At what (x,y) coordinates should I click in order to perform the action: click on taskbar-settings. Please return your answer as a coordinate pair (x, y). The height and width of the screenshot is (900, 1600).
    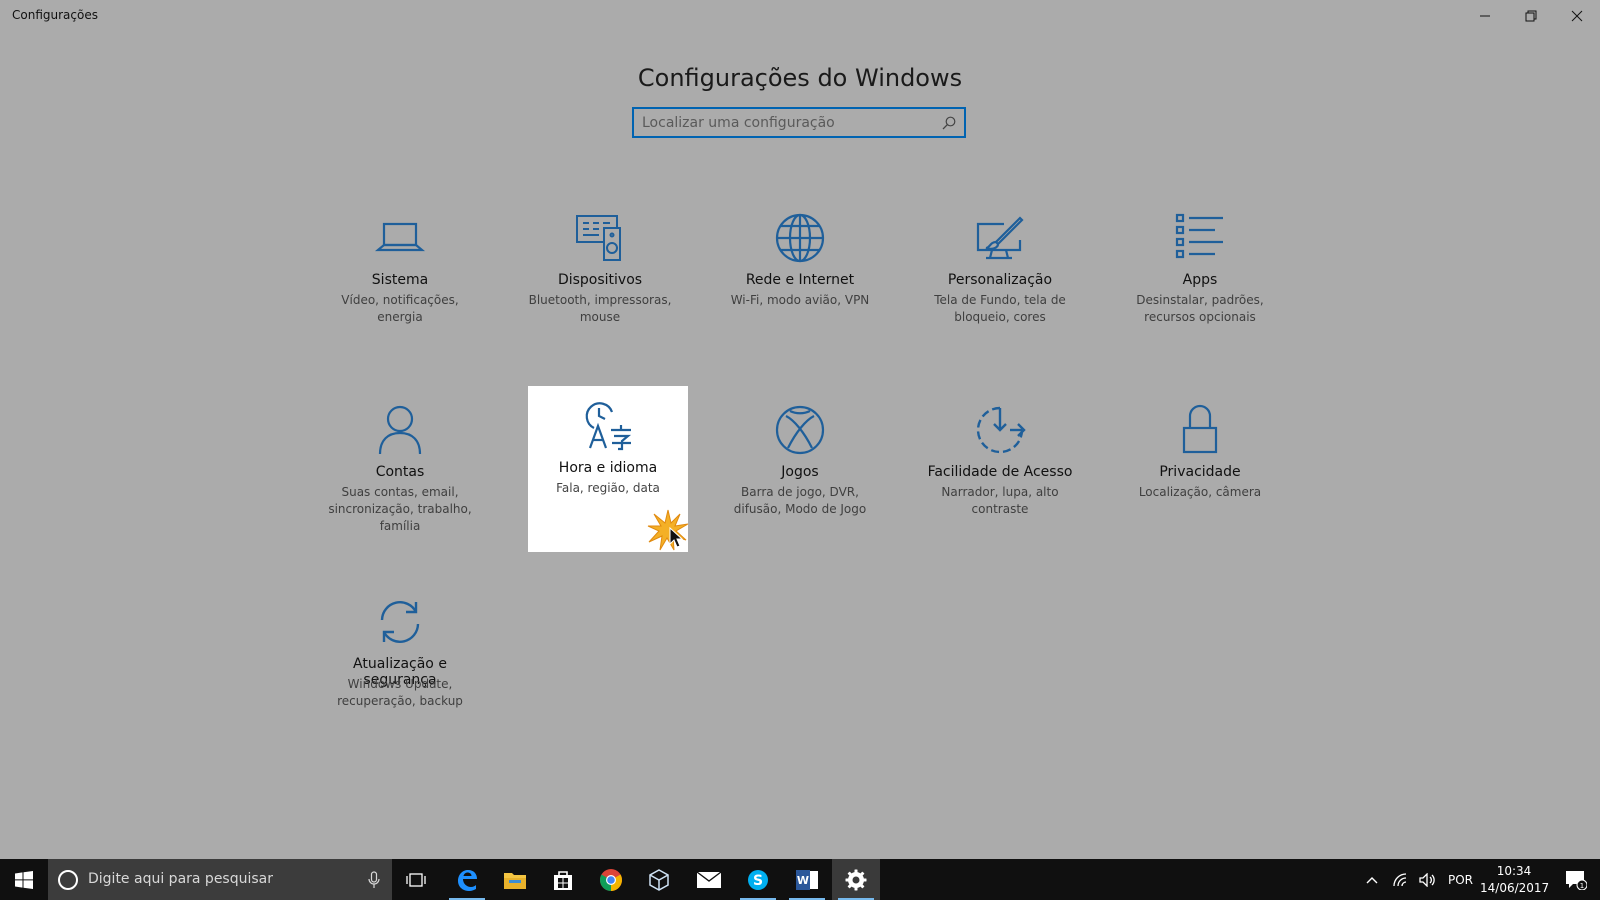
    Looking at the image, I should click on (856, 879).